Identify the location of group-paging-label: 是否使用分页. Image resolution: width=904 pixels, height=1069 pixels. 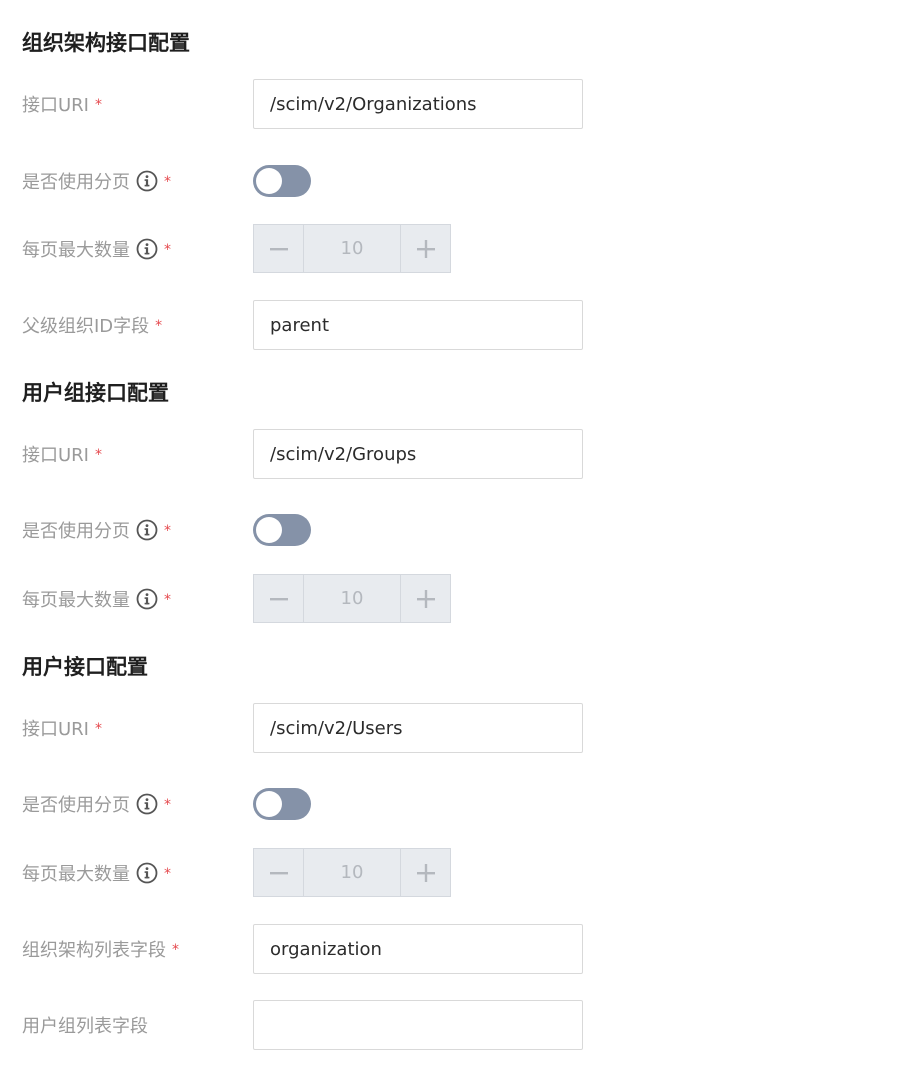
(76, 531).